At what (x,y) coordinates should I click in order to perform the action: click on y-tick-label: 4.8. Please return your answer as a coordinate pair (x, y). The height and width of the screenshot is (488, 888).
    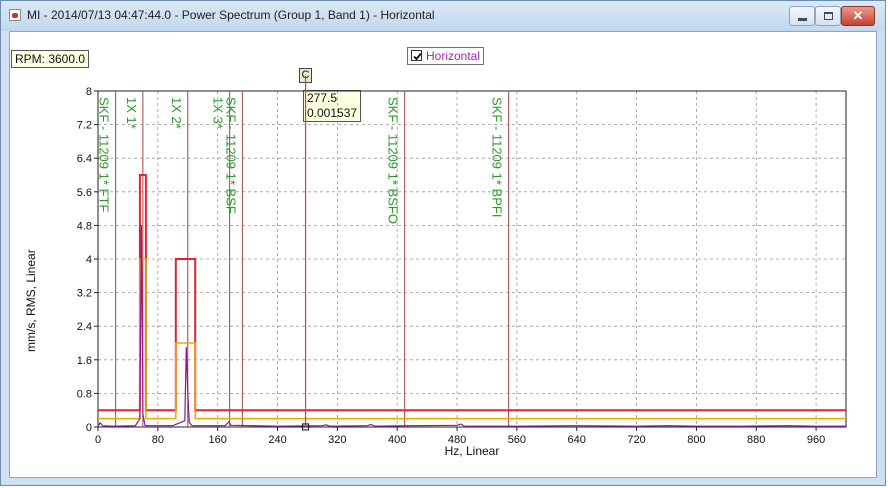
    Looking at the image, I should click on (84, 226).